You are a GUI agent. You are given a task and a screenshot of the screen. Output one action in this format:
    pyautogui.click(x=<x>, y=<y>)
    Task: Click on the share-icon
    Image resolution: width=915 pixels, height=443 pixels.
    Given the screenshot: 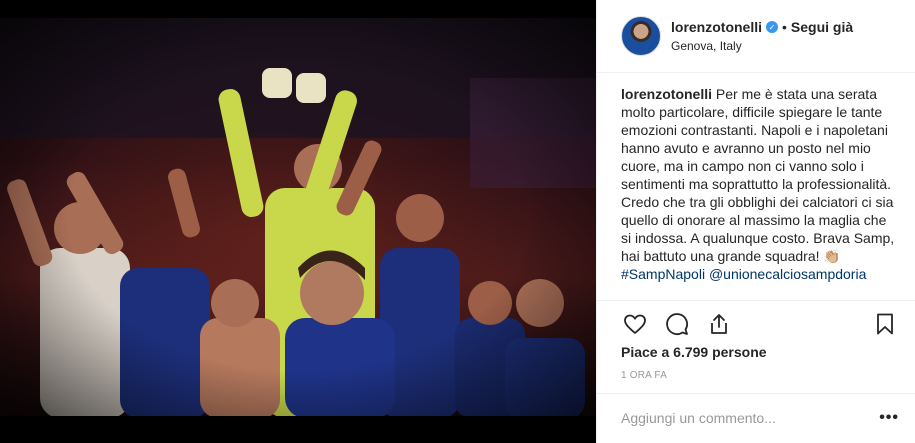 What is the action you would take?
    pyautogui.click(x=719, y=324)
    